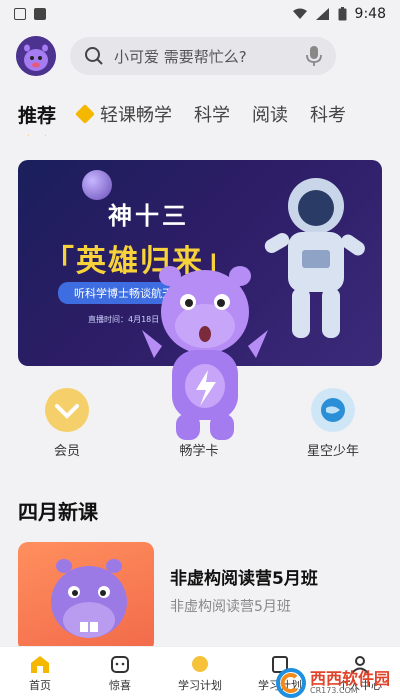 The height and width of the screenshot is (700, 400). I want to click on course-thumbnail, so click(86, 597).